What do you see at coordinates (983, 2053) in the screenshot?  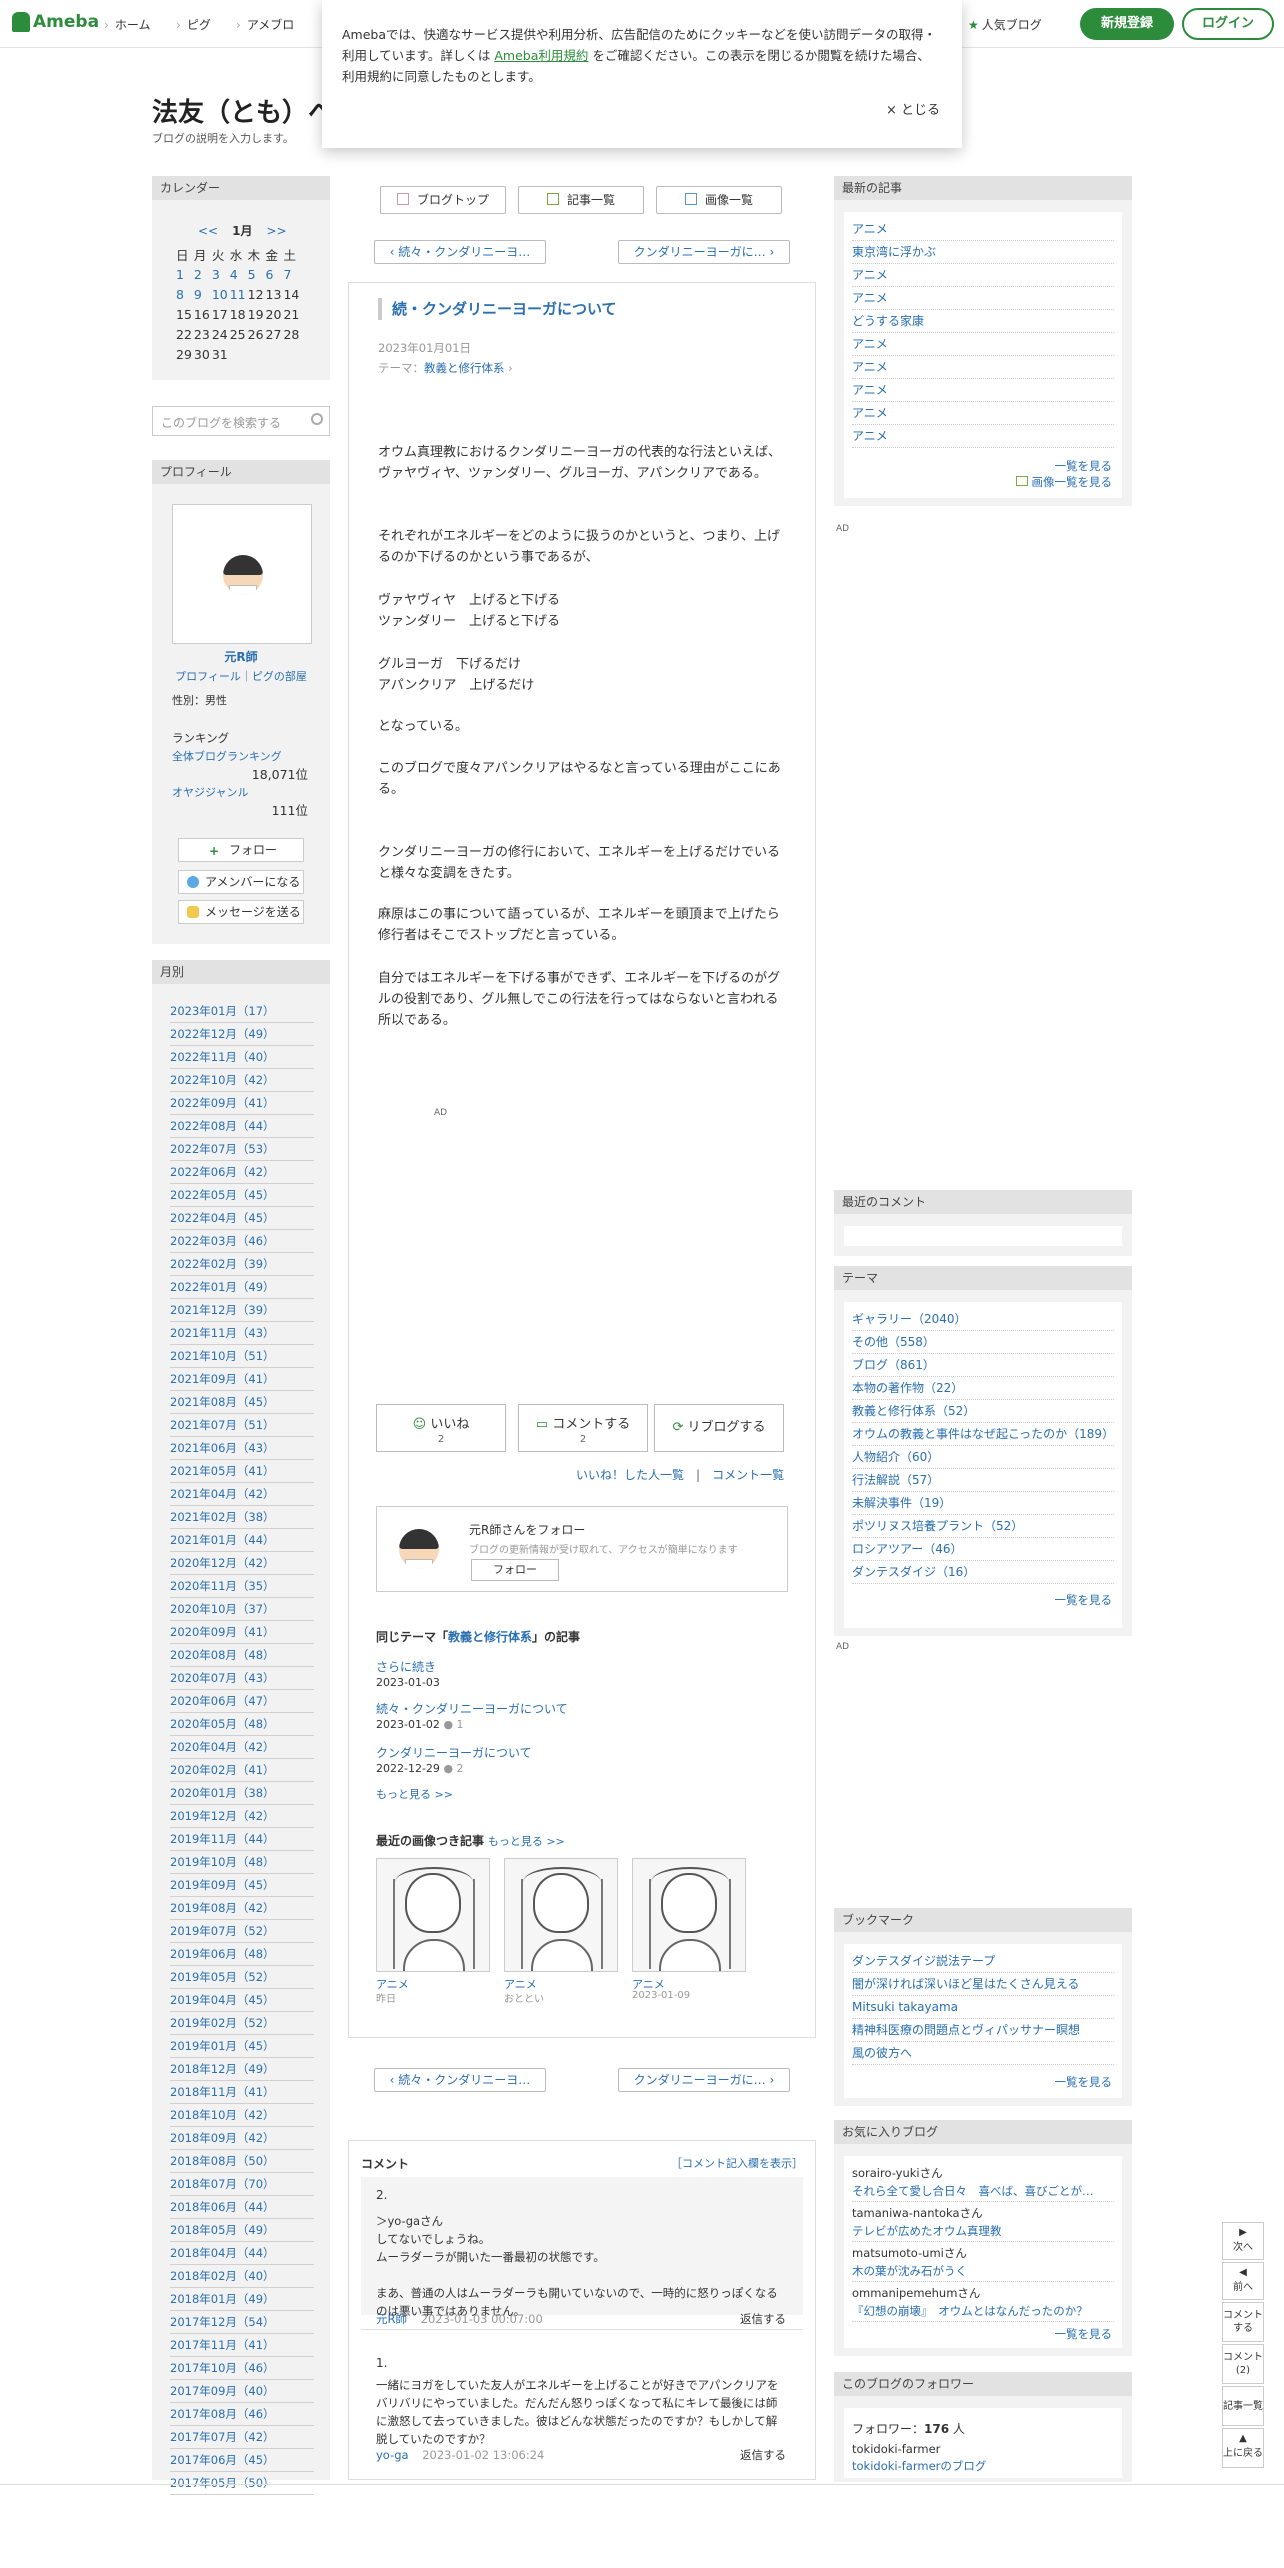 I see `bookmark-link: 風の彼方へ` at bounding box center [983, 2053].